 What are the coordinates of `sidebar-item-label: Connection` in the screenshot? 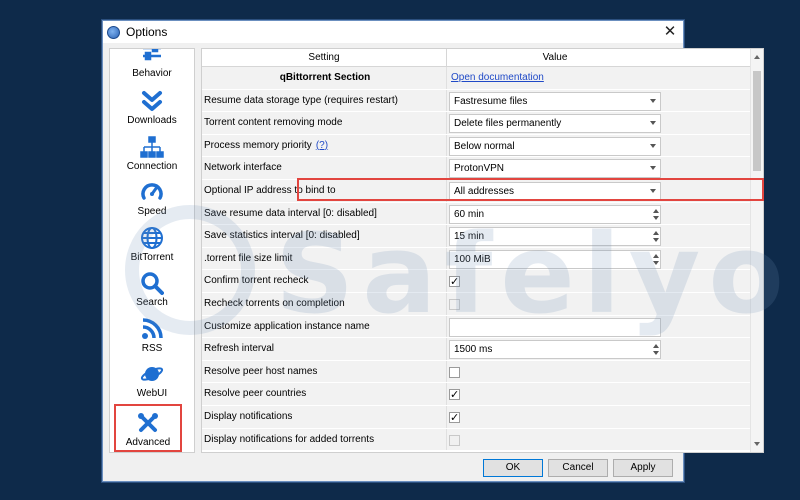 It's located at (152, 166).